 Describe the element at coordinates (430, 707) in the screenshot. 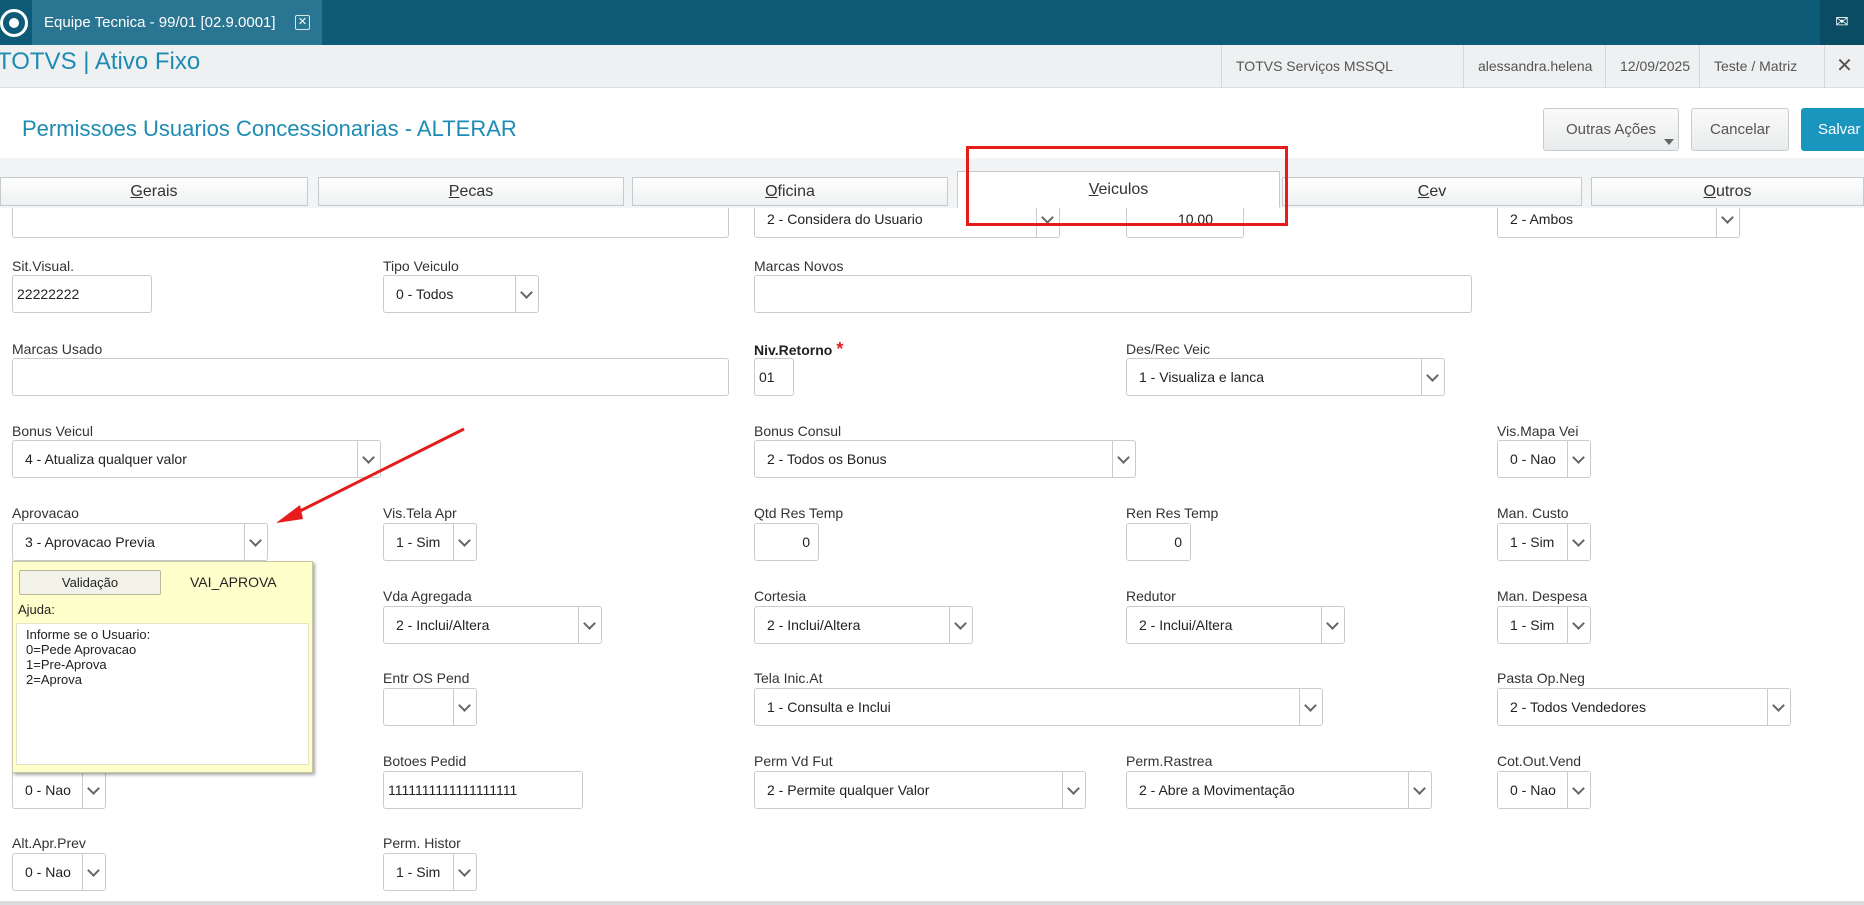

I see `entr-os-pend-select` at that location.